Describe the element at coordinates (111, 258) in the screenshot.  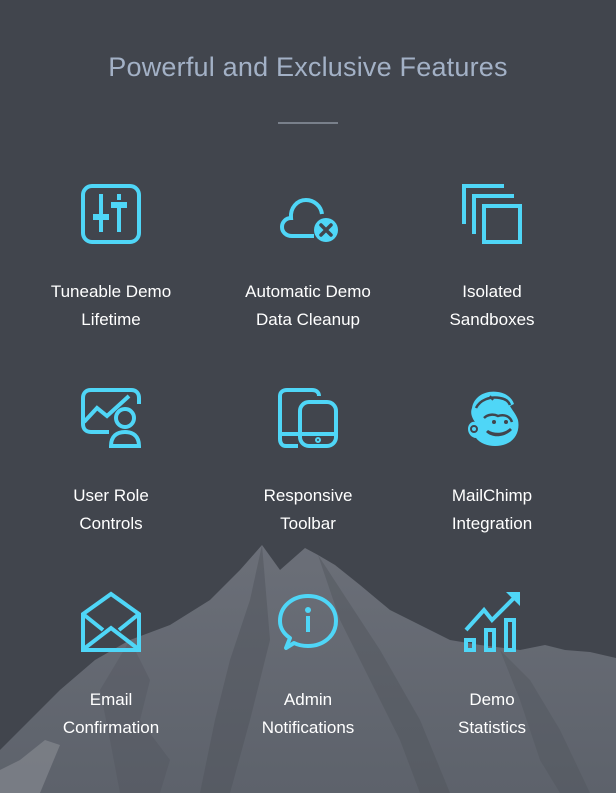
I see `feature-tuneable-demo-lifetime: Tuneable Demo Lifetime` at that location.